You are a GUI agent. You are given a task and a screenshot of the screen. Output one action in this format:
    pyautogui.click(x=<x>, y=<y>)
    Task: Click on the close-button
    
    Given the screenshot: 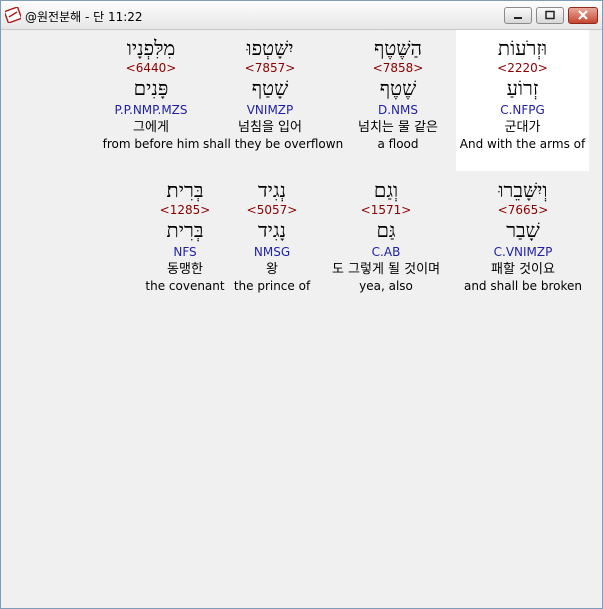 What is the action you would take?
    pyautogui.click(x=583, y=15)
    